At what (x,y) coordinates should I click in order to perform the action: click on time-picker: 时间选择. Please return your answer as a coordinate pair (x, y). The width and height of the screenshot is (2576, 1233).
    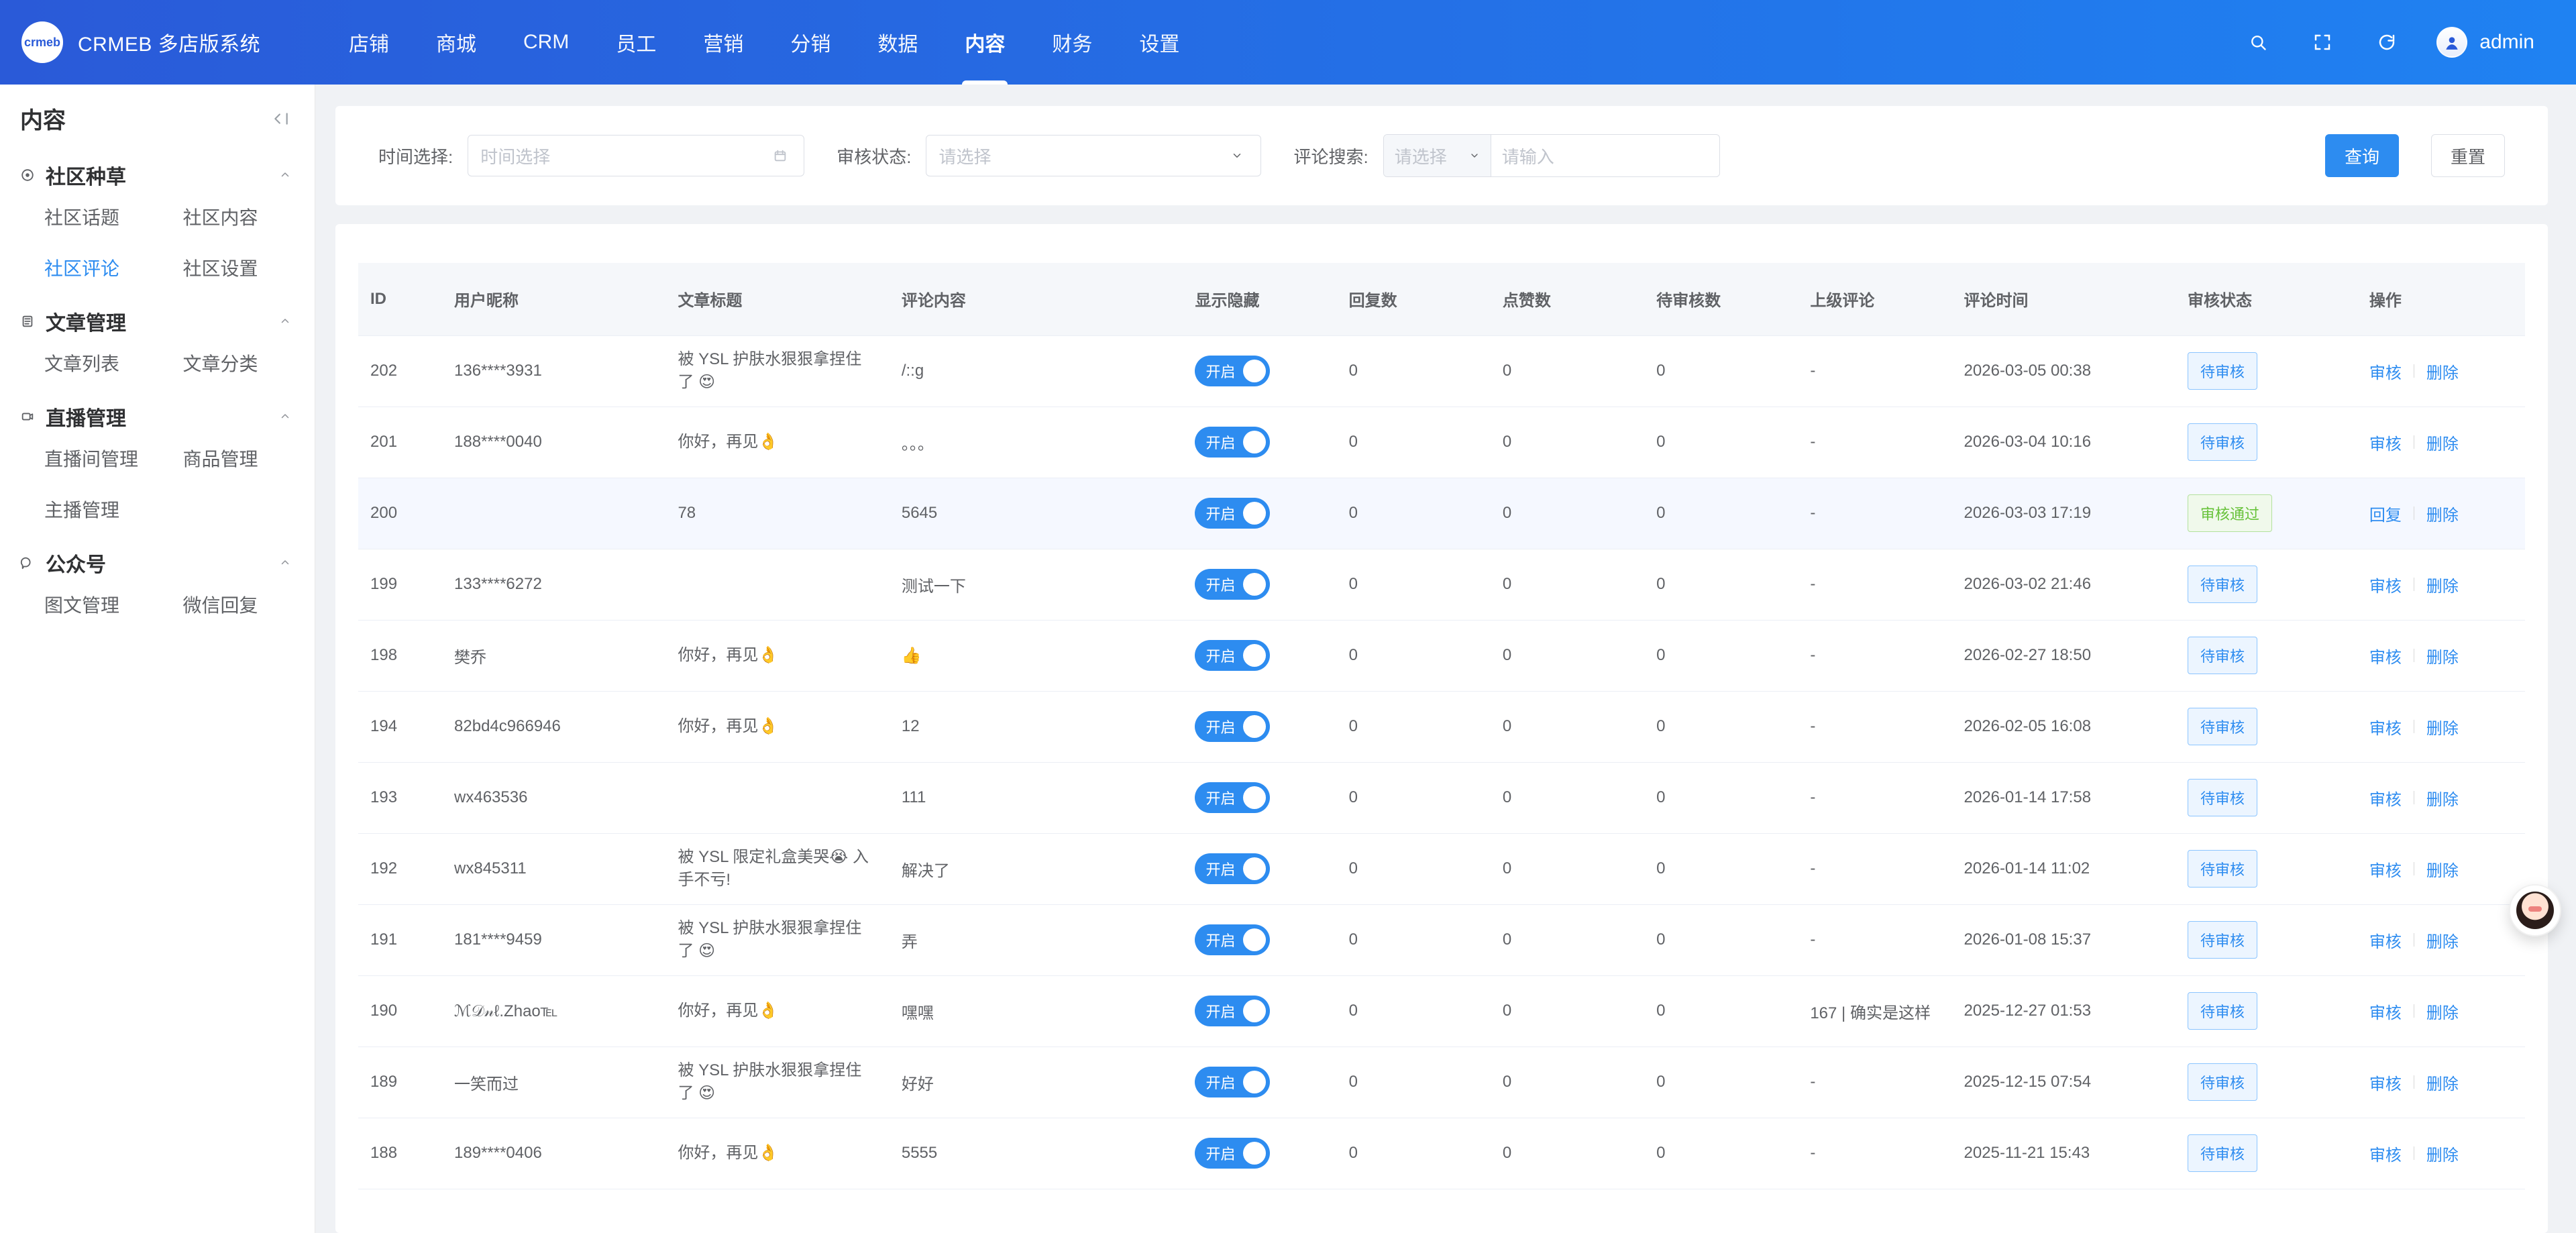
    Looking at the image, I should click on (636, 156).